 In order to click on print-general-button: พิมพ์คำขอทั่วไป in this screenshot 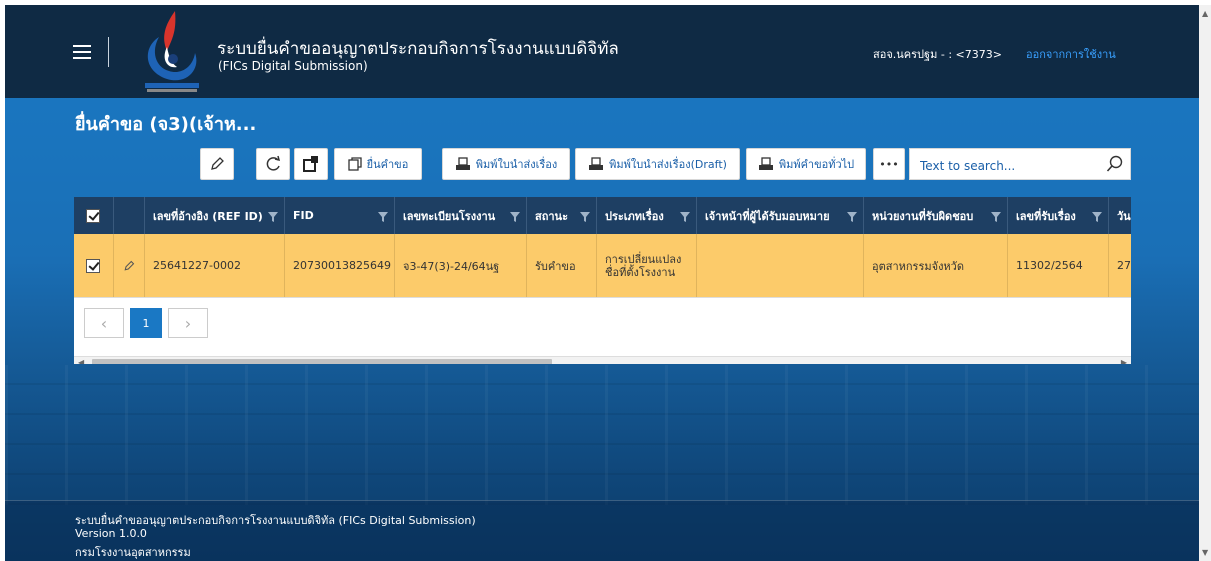, I will do `click(806, 164)`.